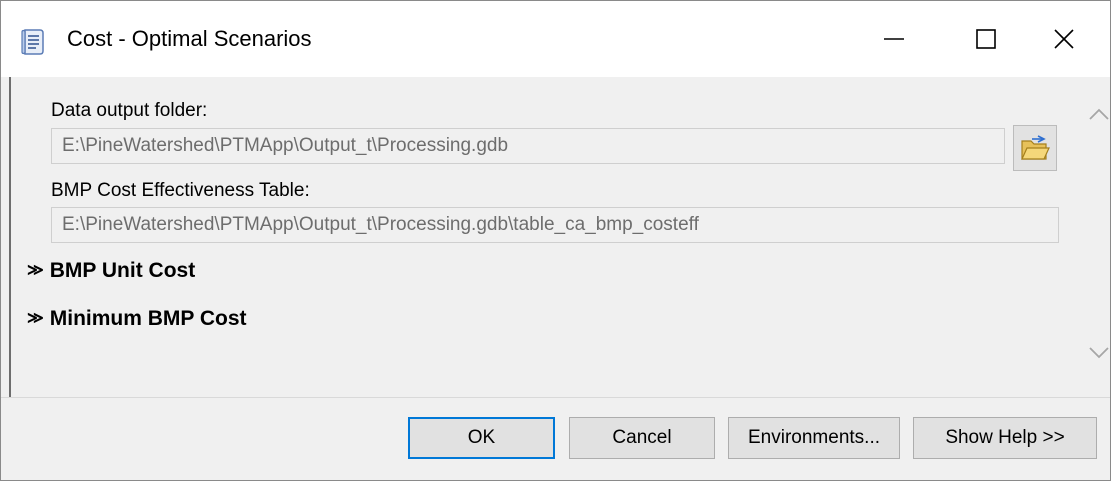  Describe the element at coordinates (129, 110) in the screenshot. I see `output-folder-label: Data output folder:` at that location.